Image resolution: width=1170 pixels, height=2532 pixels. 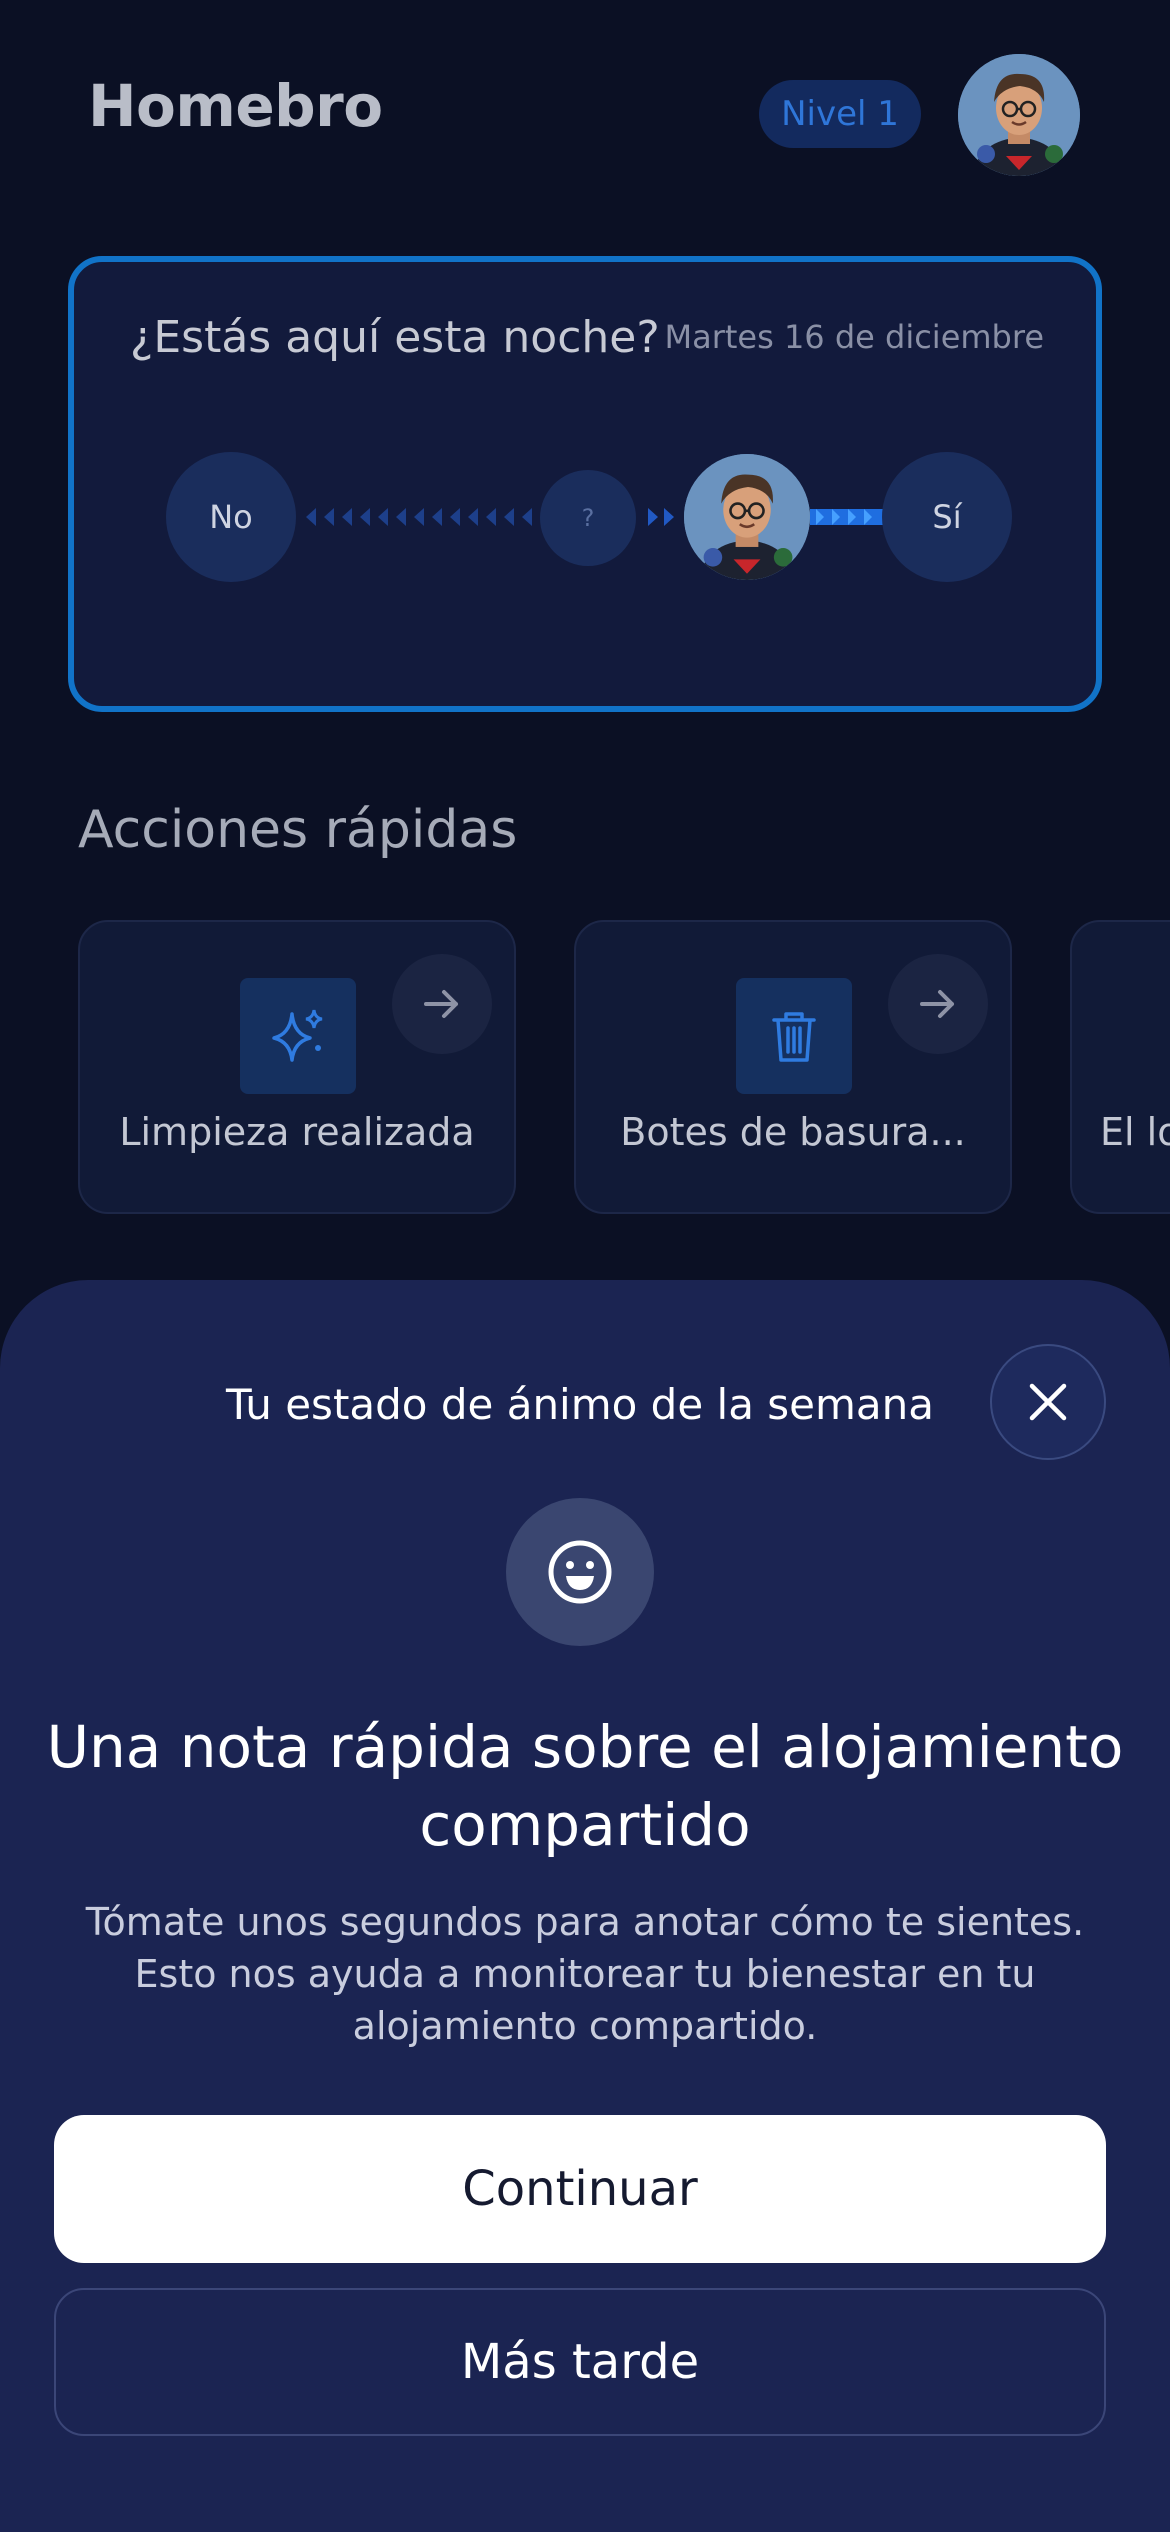 I want to click on avatar, so click(x=1019, y=115).